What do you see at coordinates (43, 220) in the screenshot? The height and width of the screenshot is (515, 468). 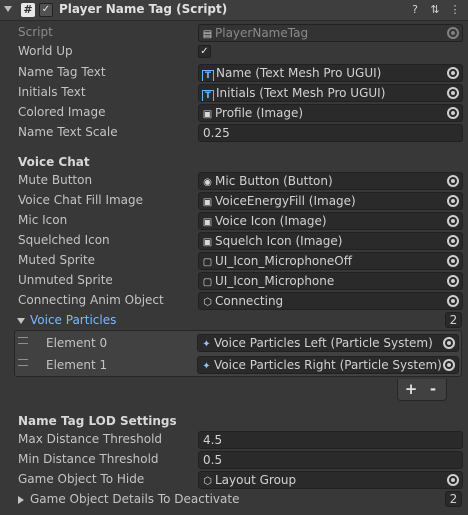 I see `mic-icon-label: Mic Icon` at bounding box center [43, 220].